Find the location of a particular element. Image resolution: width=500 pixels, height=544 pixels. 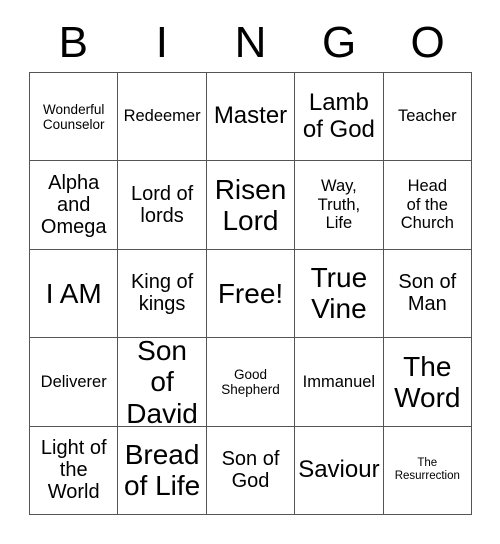

bingo-cell-label: Good Shepherd is located at coordinates (250, 381).